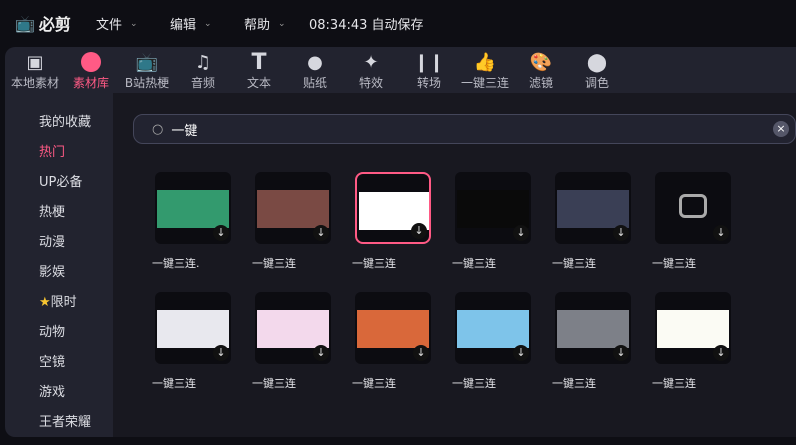 This screenshot has height=445, width=796. What do you see at coordinates (428, 83) in the screenshot?
I see `tool-label: 转场` at bounding box center [428, 83].